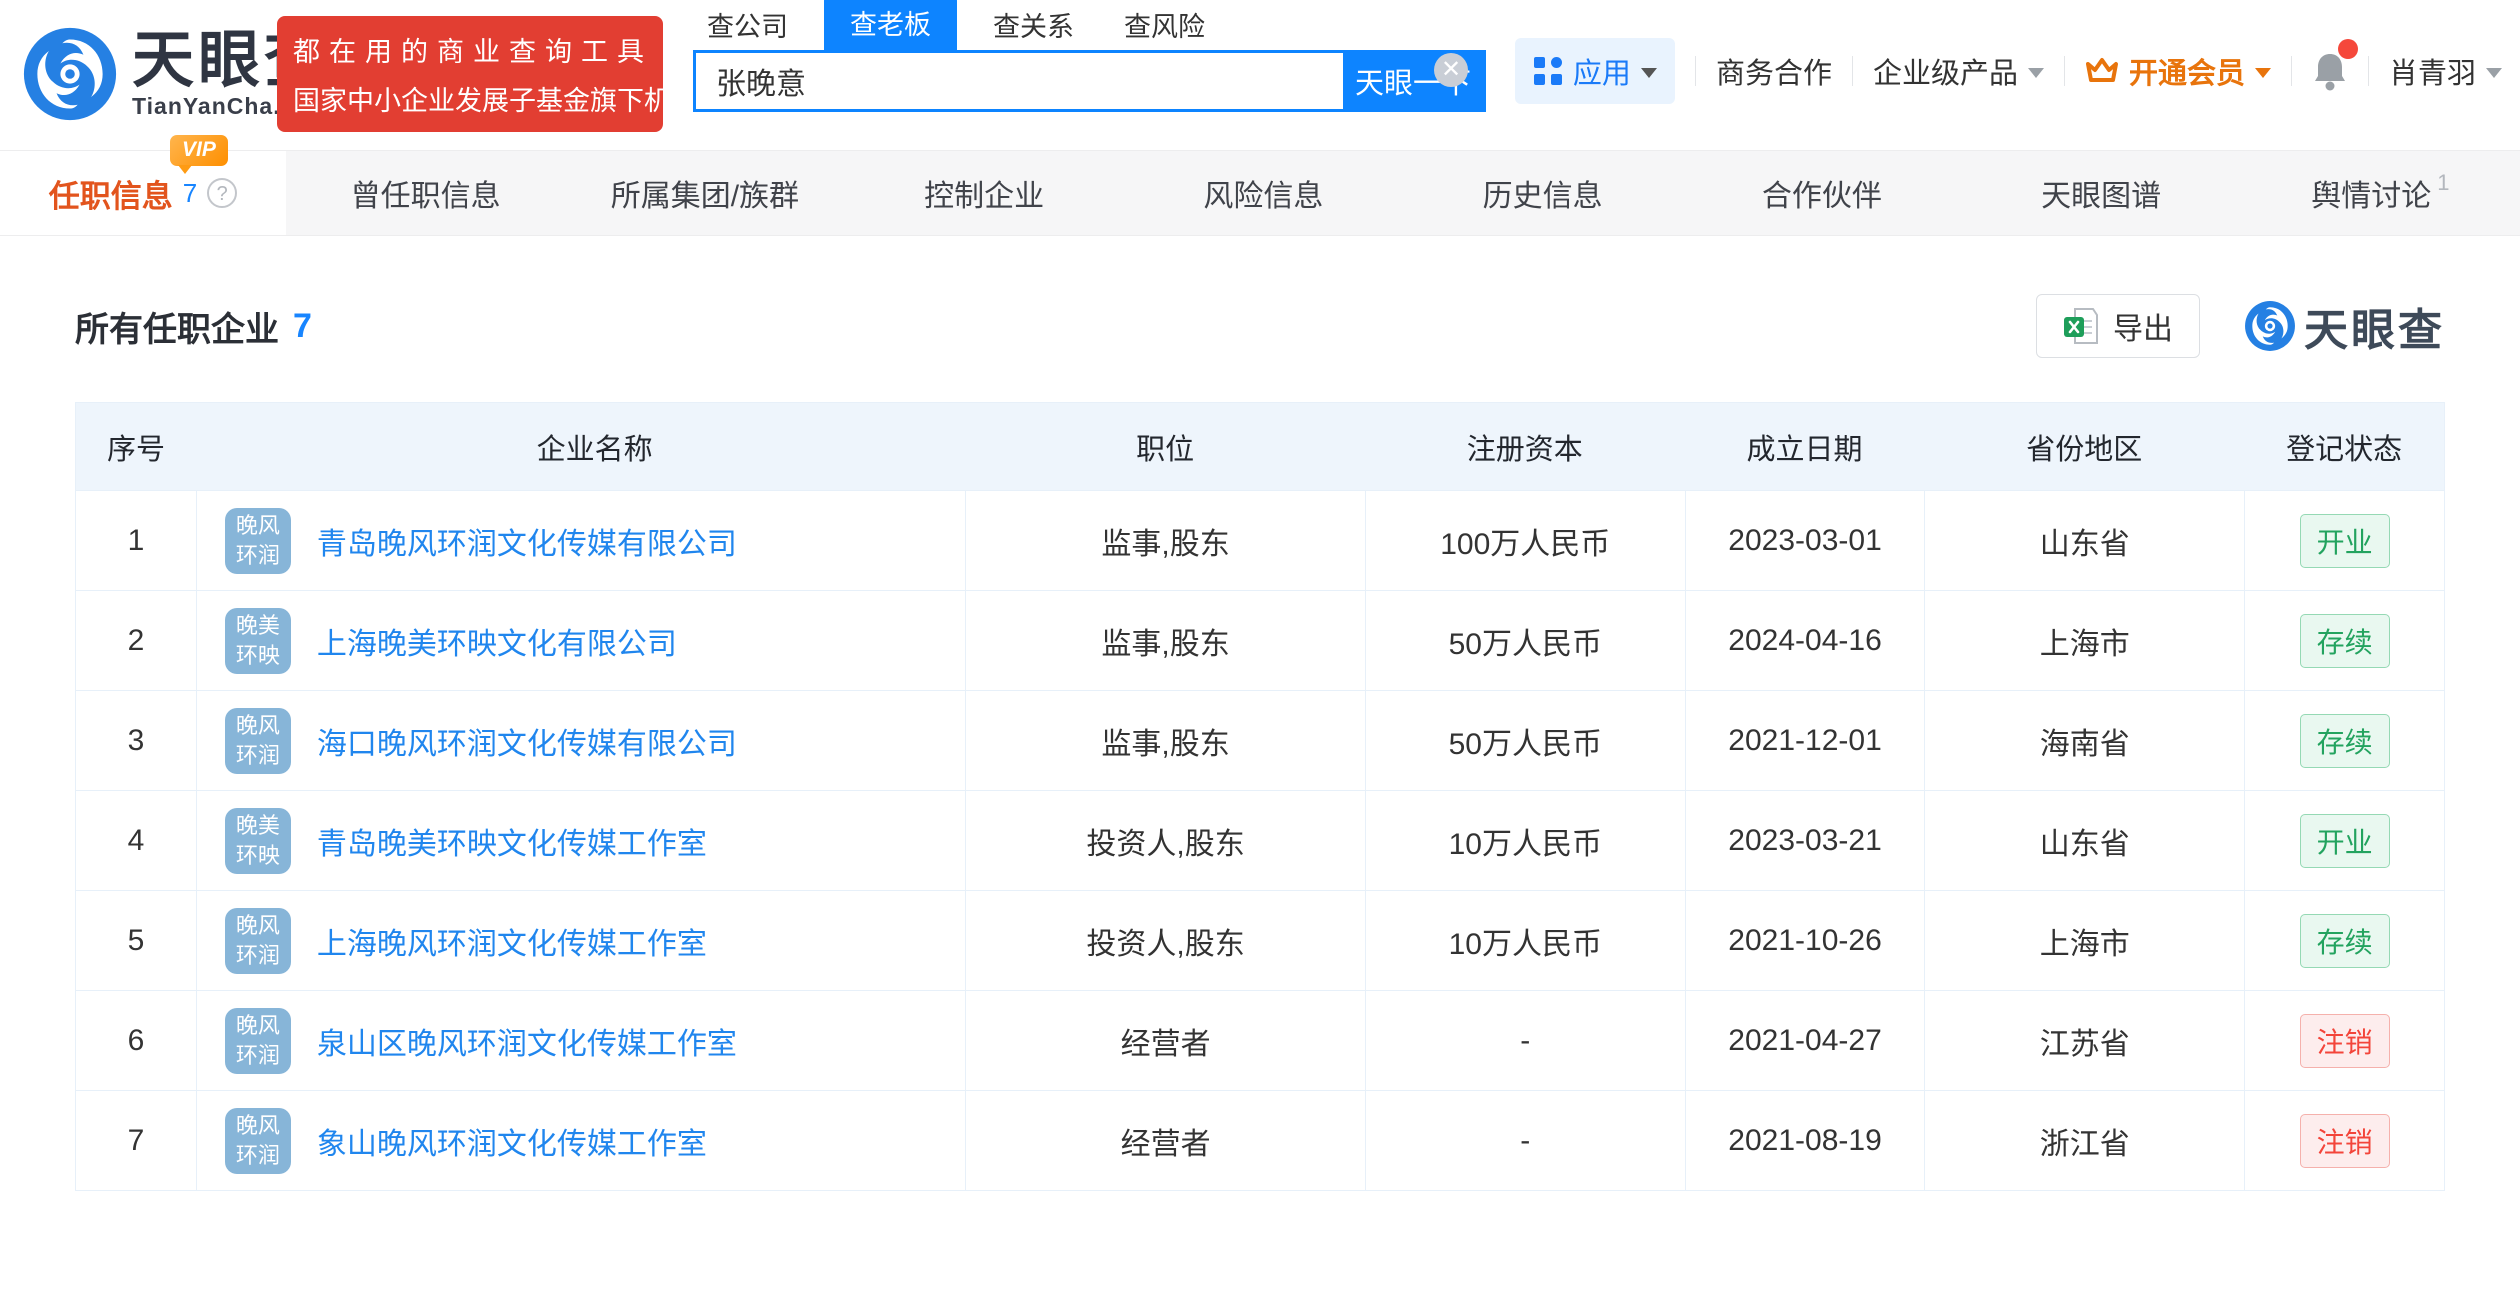  What do you see at coordinates (135, 449) in the screenshot?
I see `col-index: 序号` at bounding box center [135, 449].